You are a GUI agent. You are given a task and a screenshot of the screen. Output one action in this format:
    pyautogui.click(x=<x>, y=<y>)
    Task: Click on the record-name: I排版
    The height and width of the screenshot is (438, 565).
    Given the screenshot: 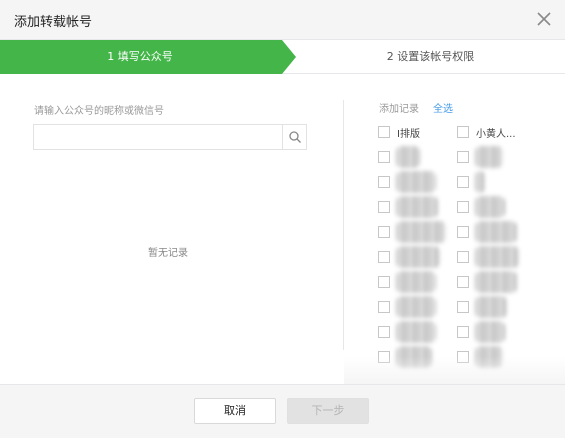 What is the action you would take?
    pyautogui.click(x=408, y=134)
    